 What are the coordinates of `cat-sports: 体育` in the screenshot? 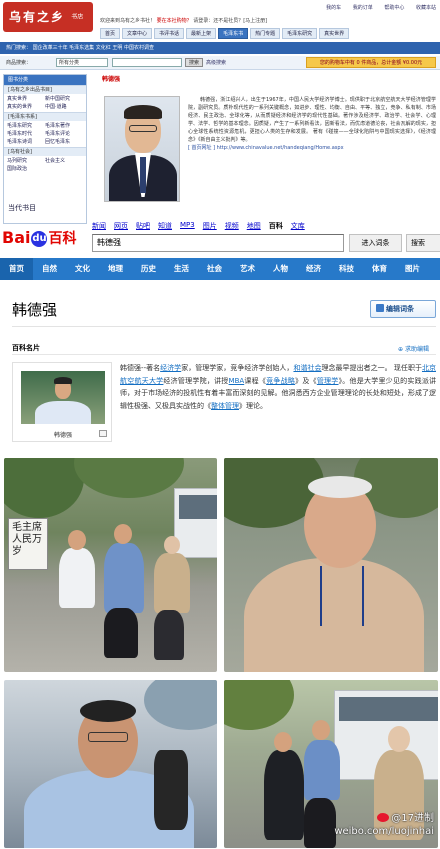 It's located at (379, 269).